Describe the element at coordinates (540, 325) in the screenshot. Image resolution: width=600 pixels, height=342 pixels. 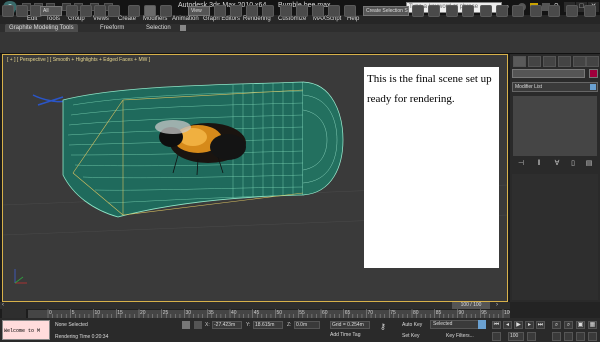
I see `go-to-end-icon: ⏭` at that location.